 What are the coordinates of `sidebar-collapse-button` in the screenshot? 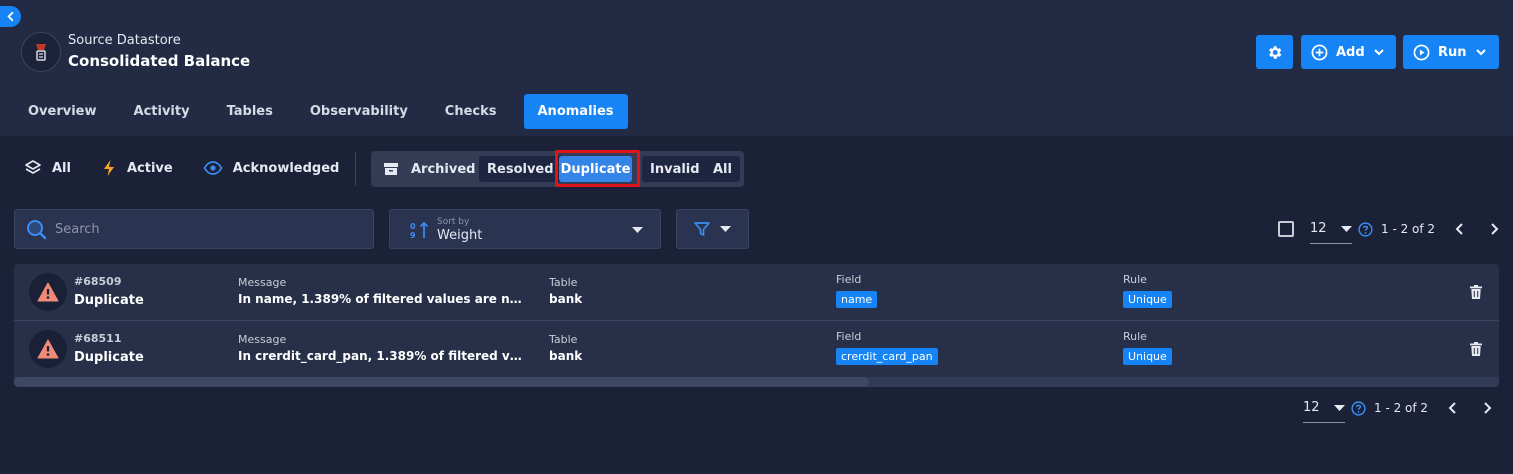 It's located at (10, 16).